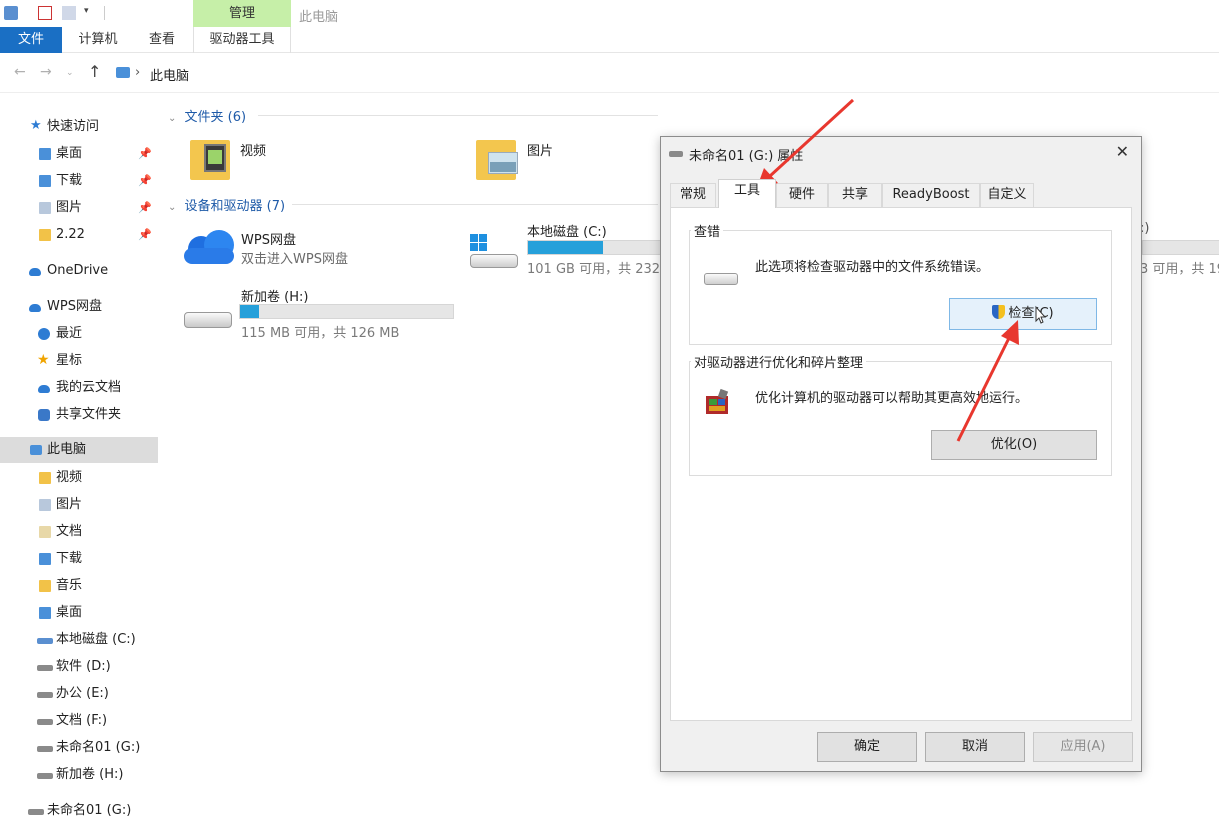  Describe the element at coordinates (31, 40) in the screenshot. I see `tab-file: 文件` at that location.